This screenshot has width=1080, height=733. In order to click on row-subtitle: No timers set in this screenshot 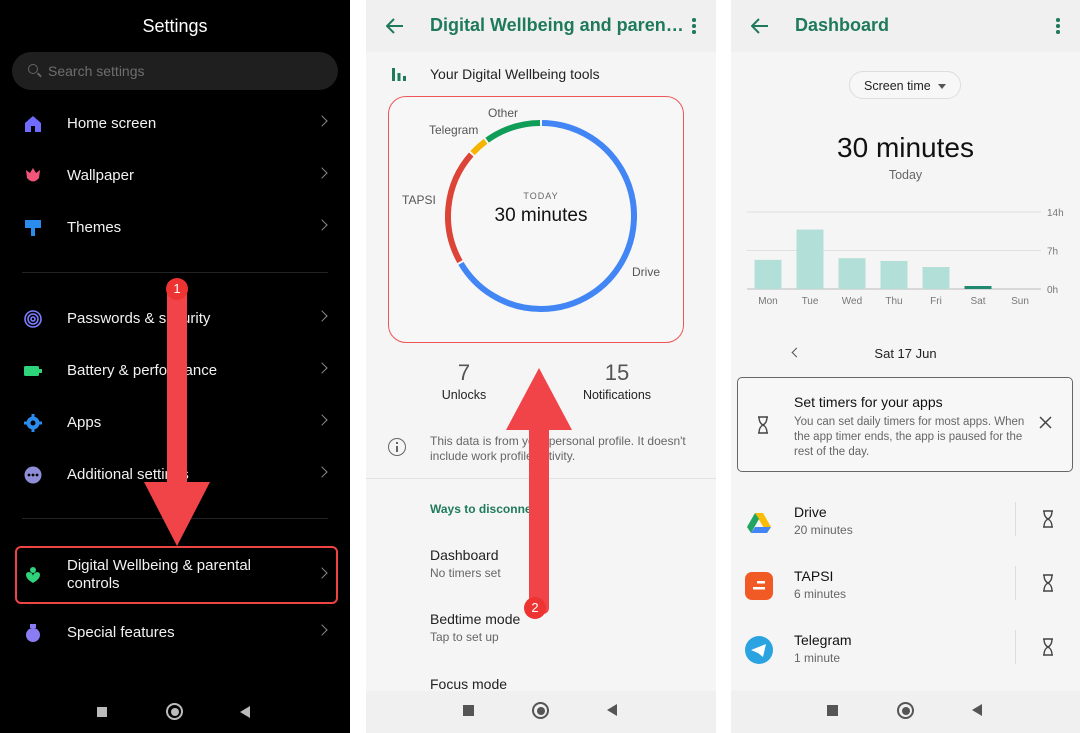, I will do `click(465, 573)`.